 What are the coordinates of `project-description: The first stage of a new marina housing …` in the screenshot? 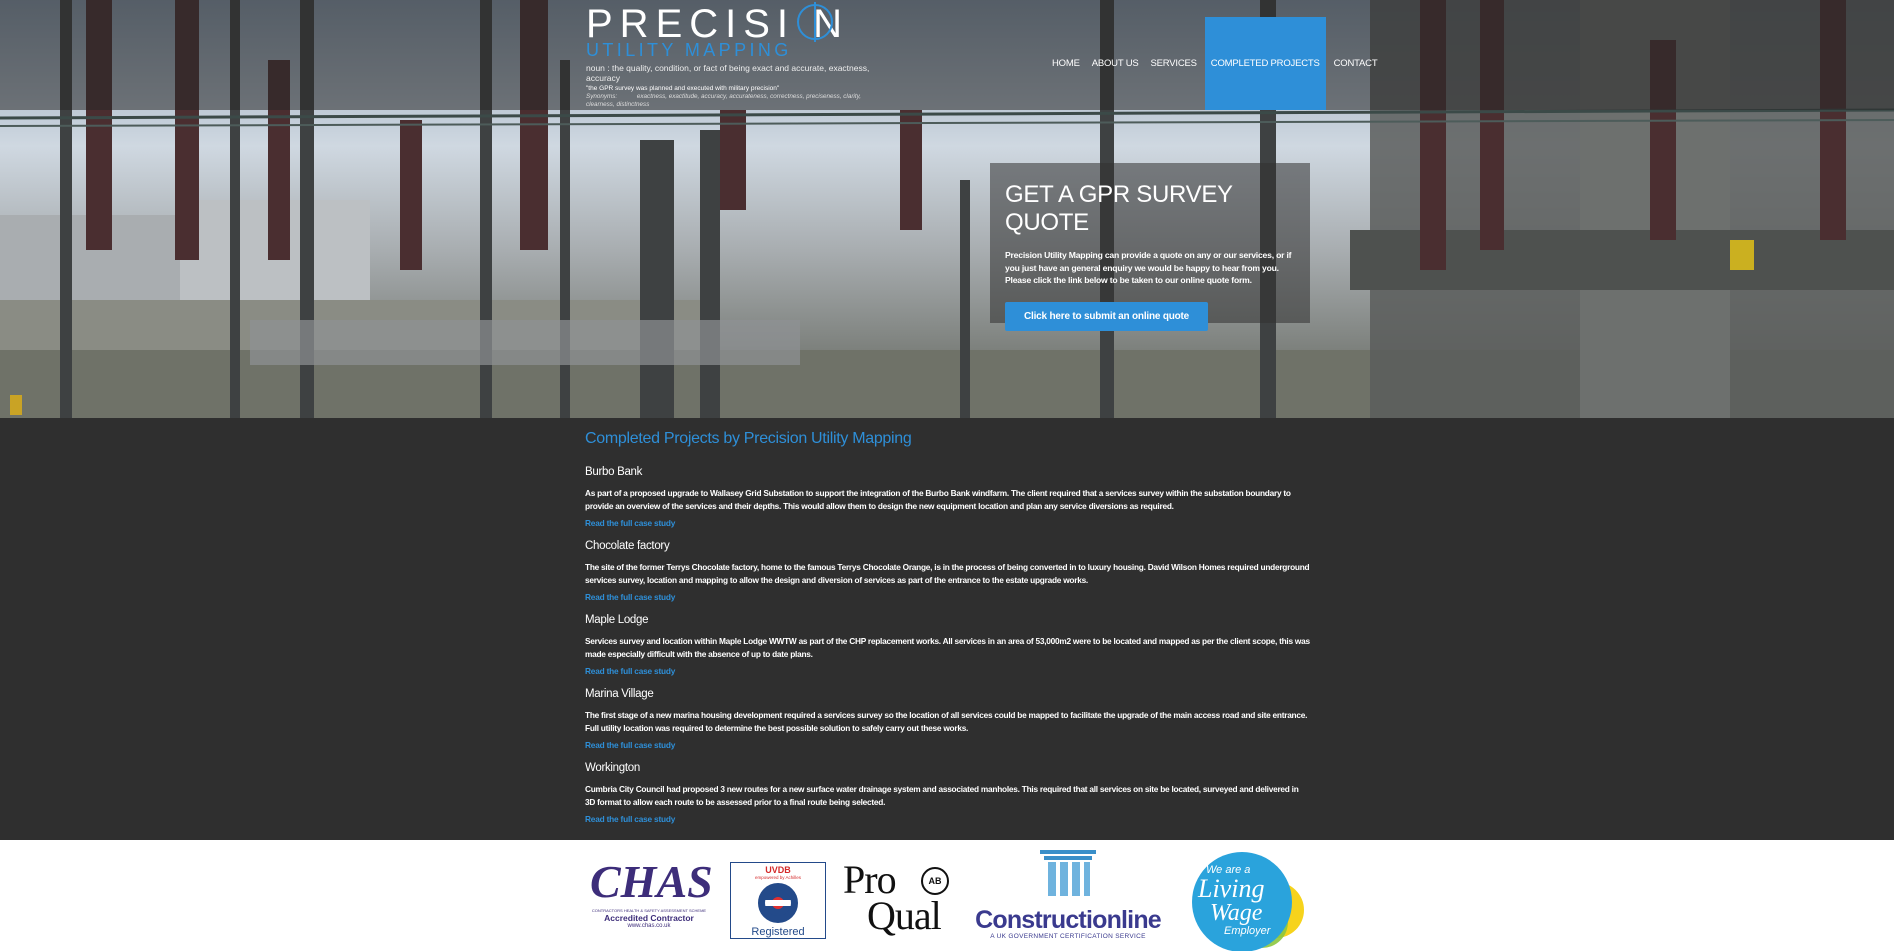 It's located at (946, 721).